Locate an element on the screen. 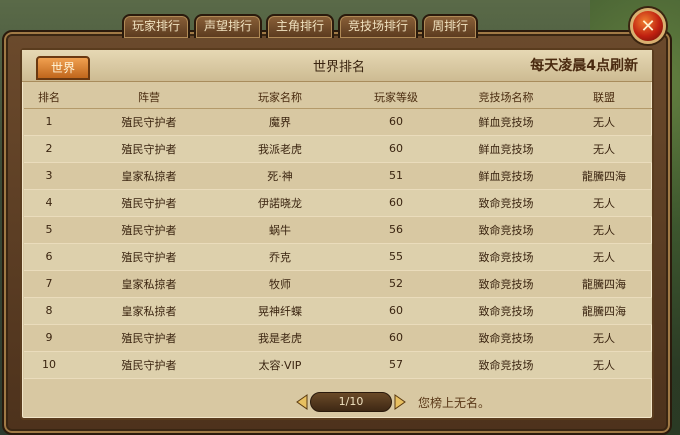 This screenshot has height=435, width=680. page-indicator: 1/10 is located at coordinates (351, 402).